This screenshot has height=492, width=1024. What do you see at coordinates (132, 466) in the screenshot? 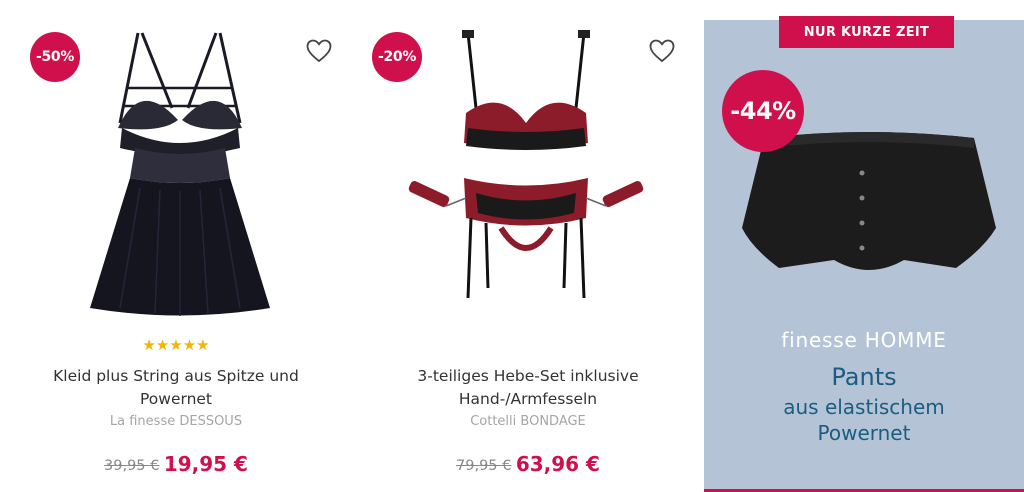
I see `old-price: 39,95 €` at bounding box center [132, 466].